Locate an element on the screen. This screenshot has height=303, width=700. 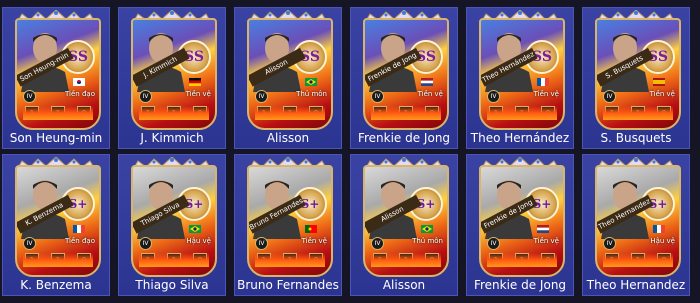
player-card-tile: SS Alisson Thủ môn IV 1 1 0 Alisson is located at coordinates (288, 78).